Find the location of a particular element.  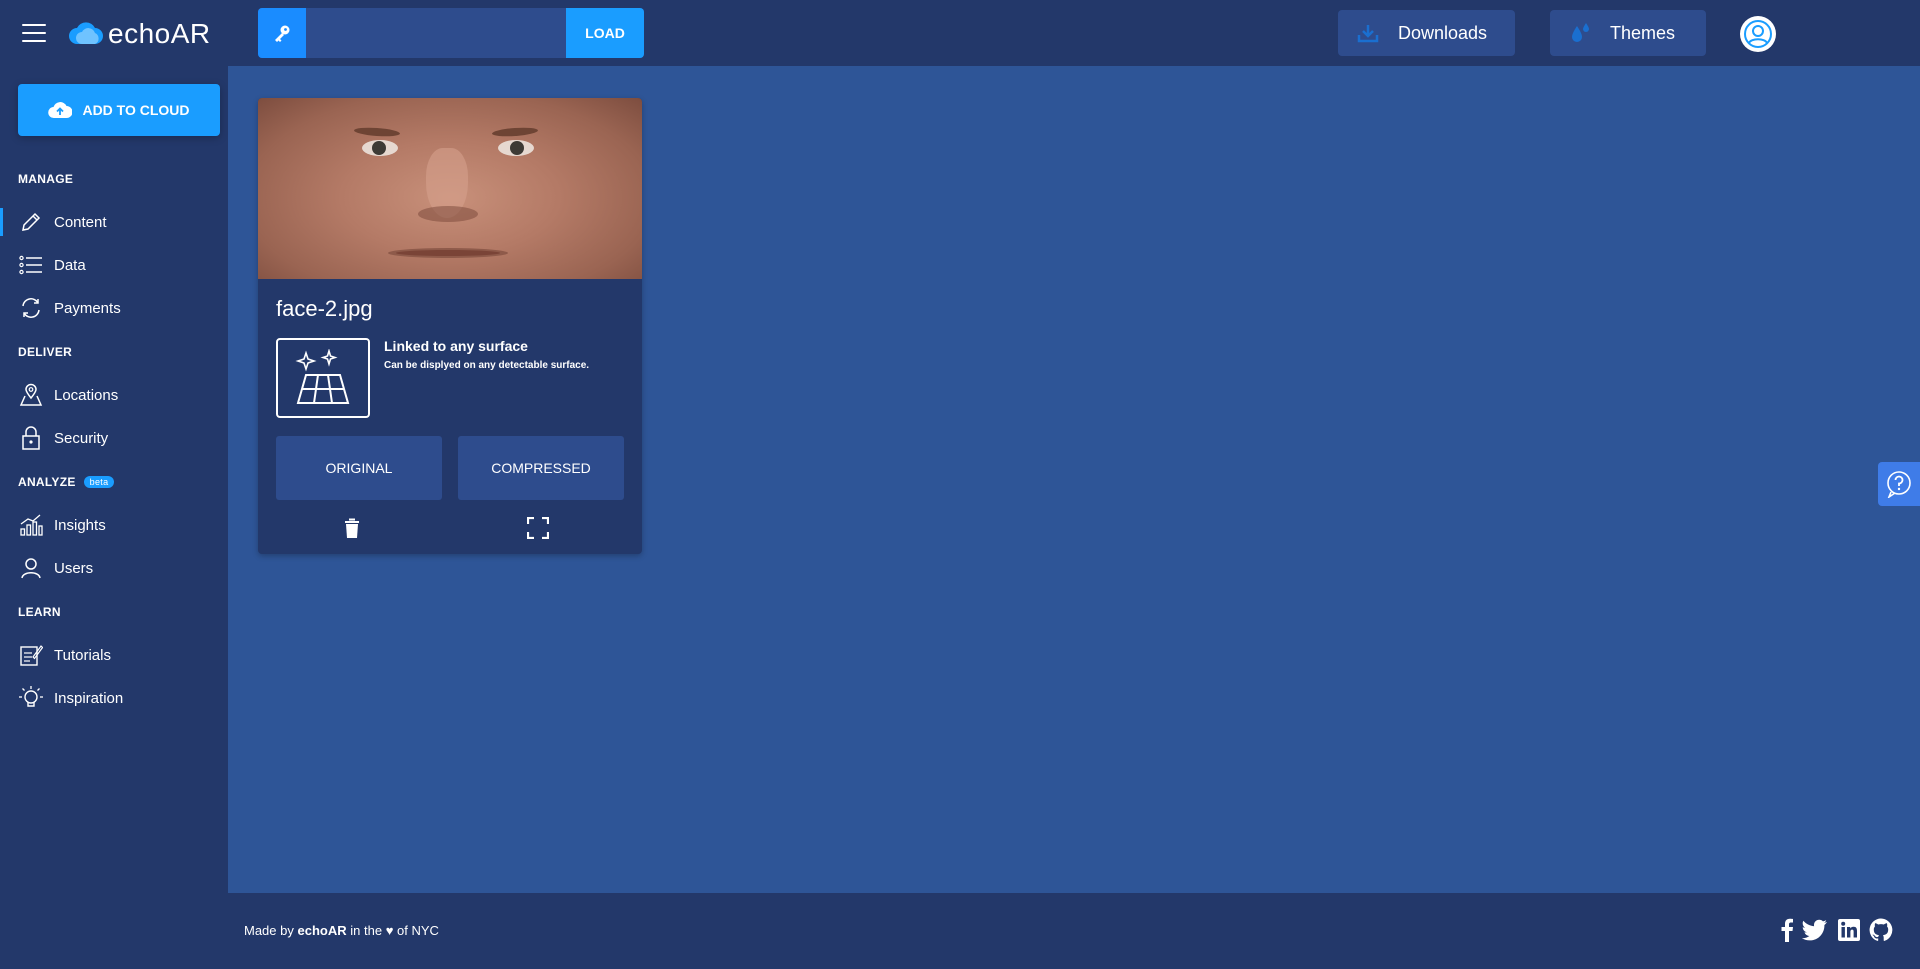

sidebar-item-inspiration: Inspiration is located at coordinates (114, 698).